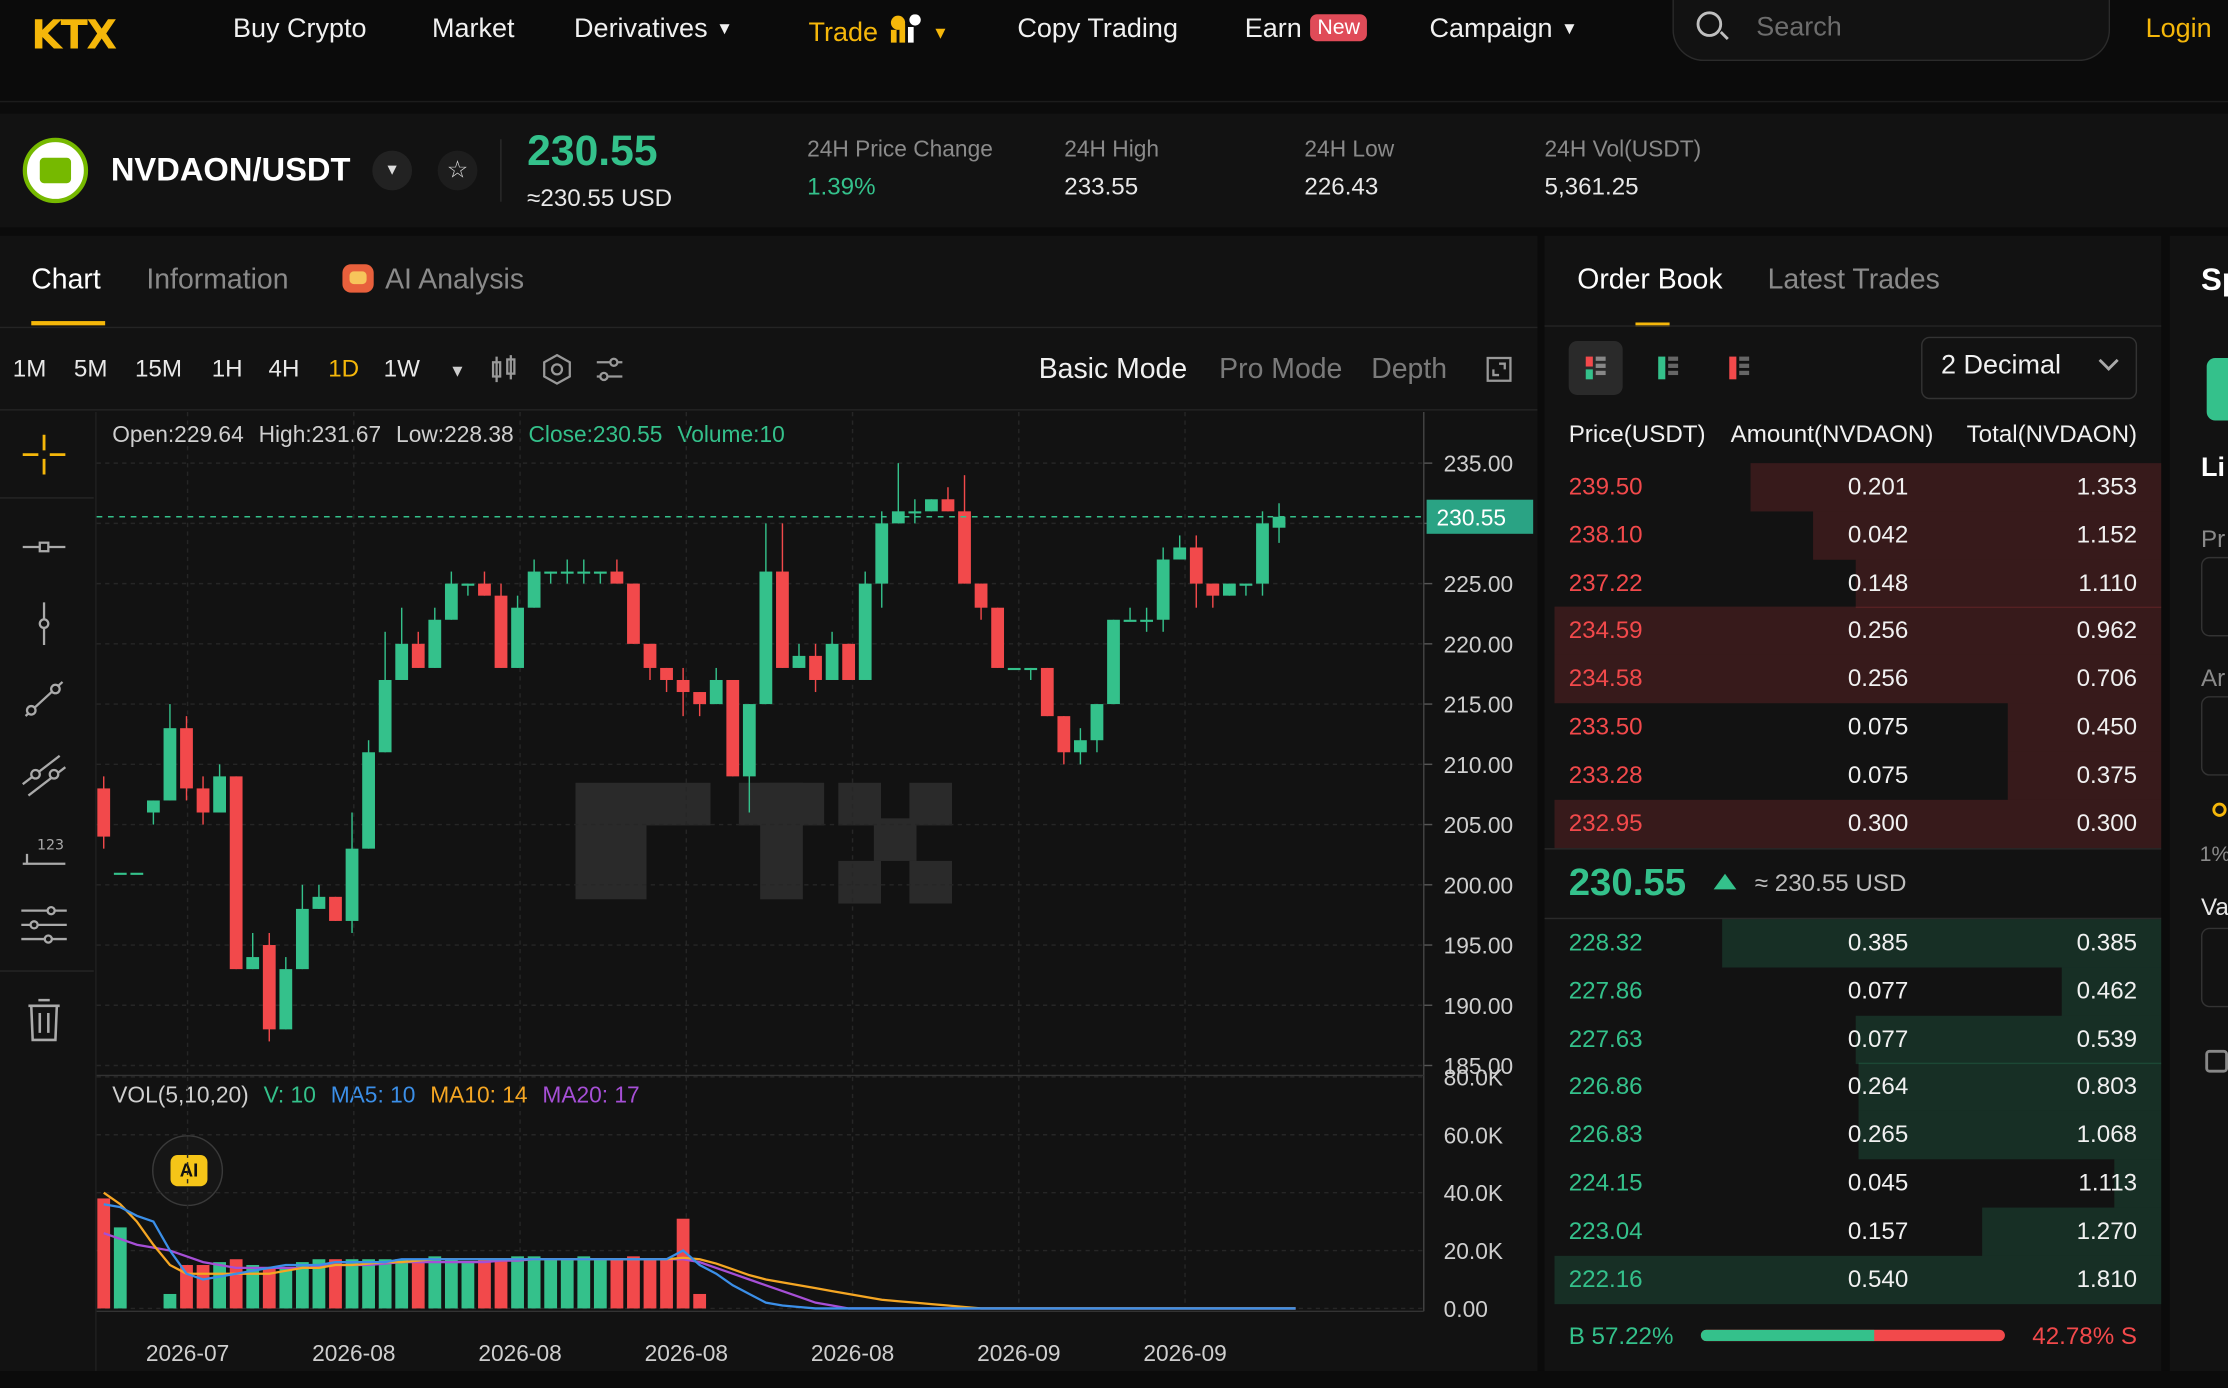 This screenshot has height=1388, width=2228. I want to click on search-input, so click(1920, 28).